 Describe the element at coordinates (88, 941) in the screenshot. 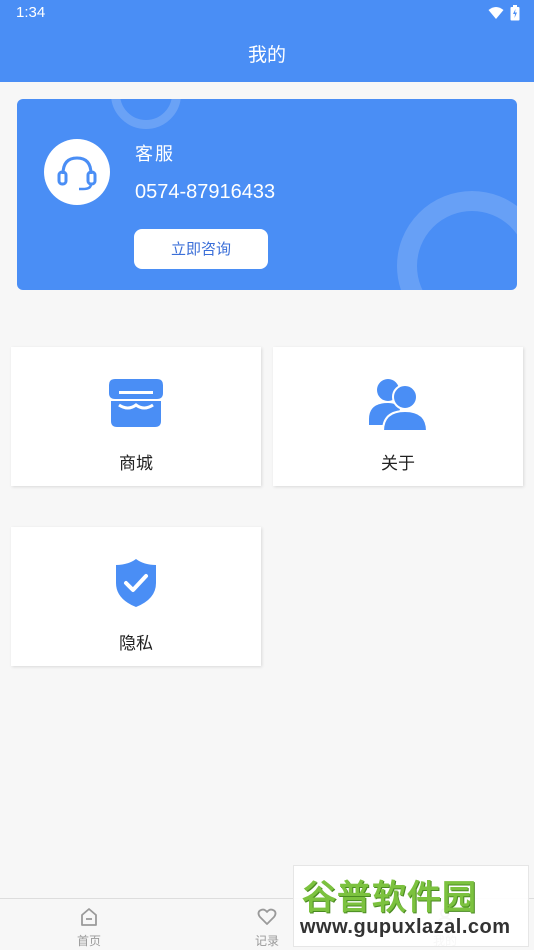

I see `nav-label-home: 首页` at that location.